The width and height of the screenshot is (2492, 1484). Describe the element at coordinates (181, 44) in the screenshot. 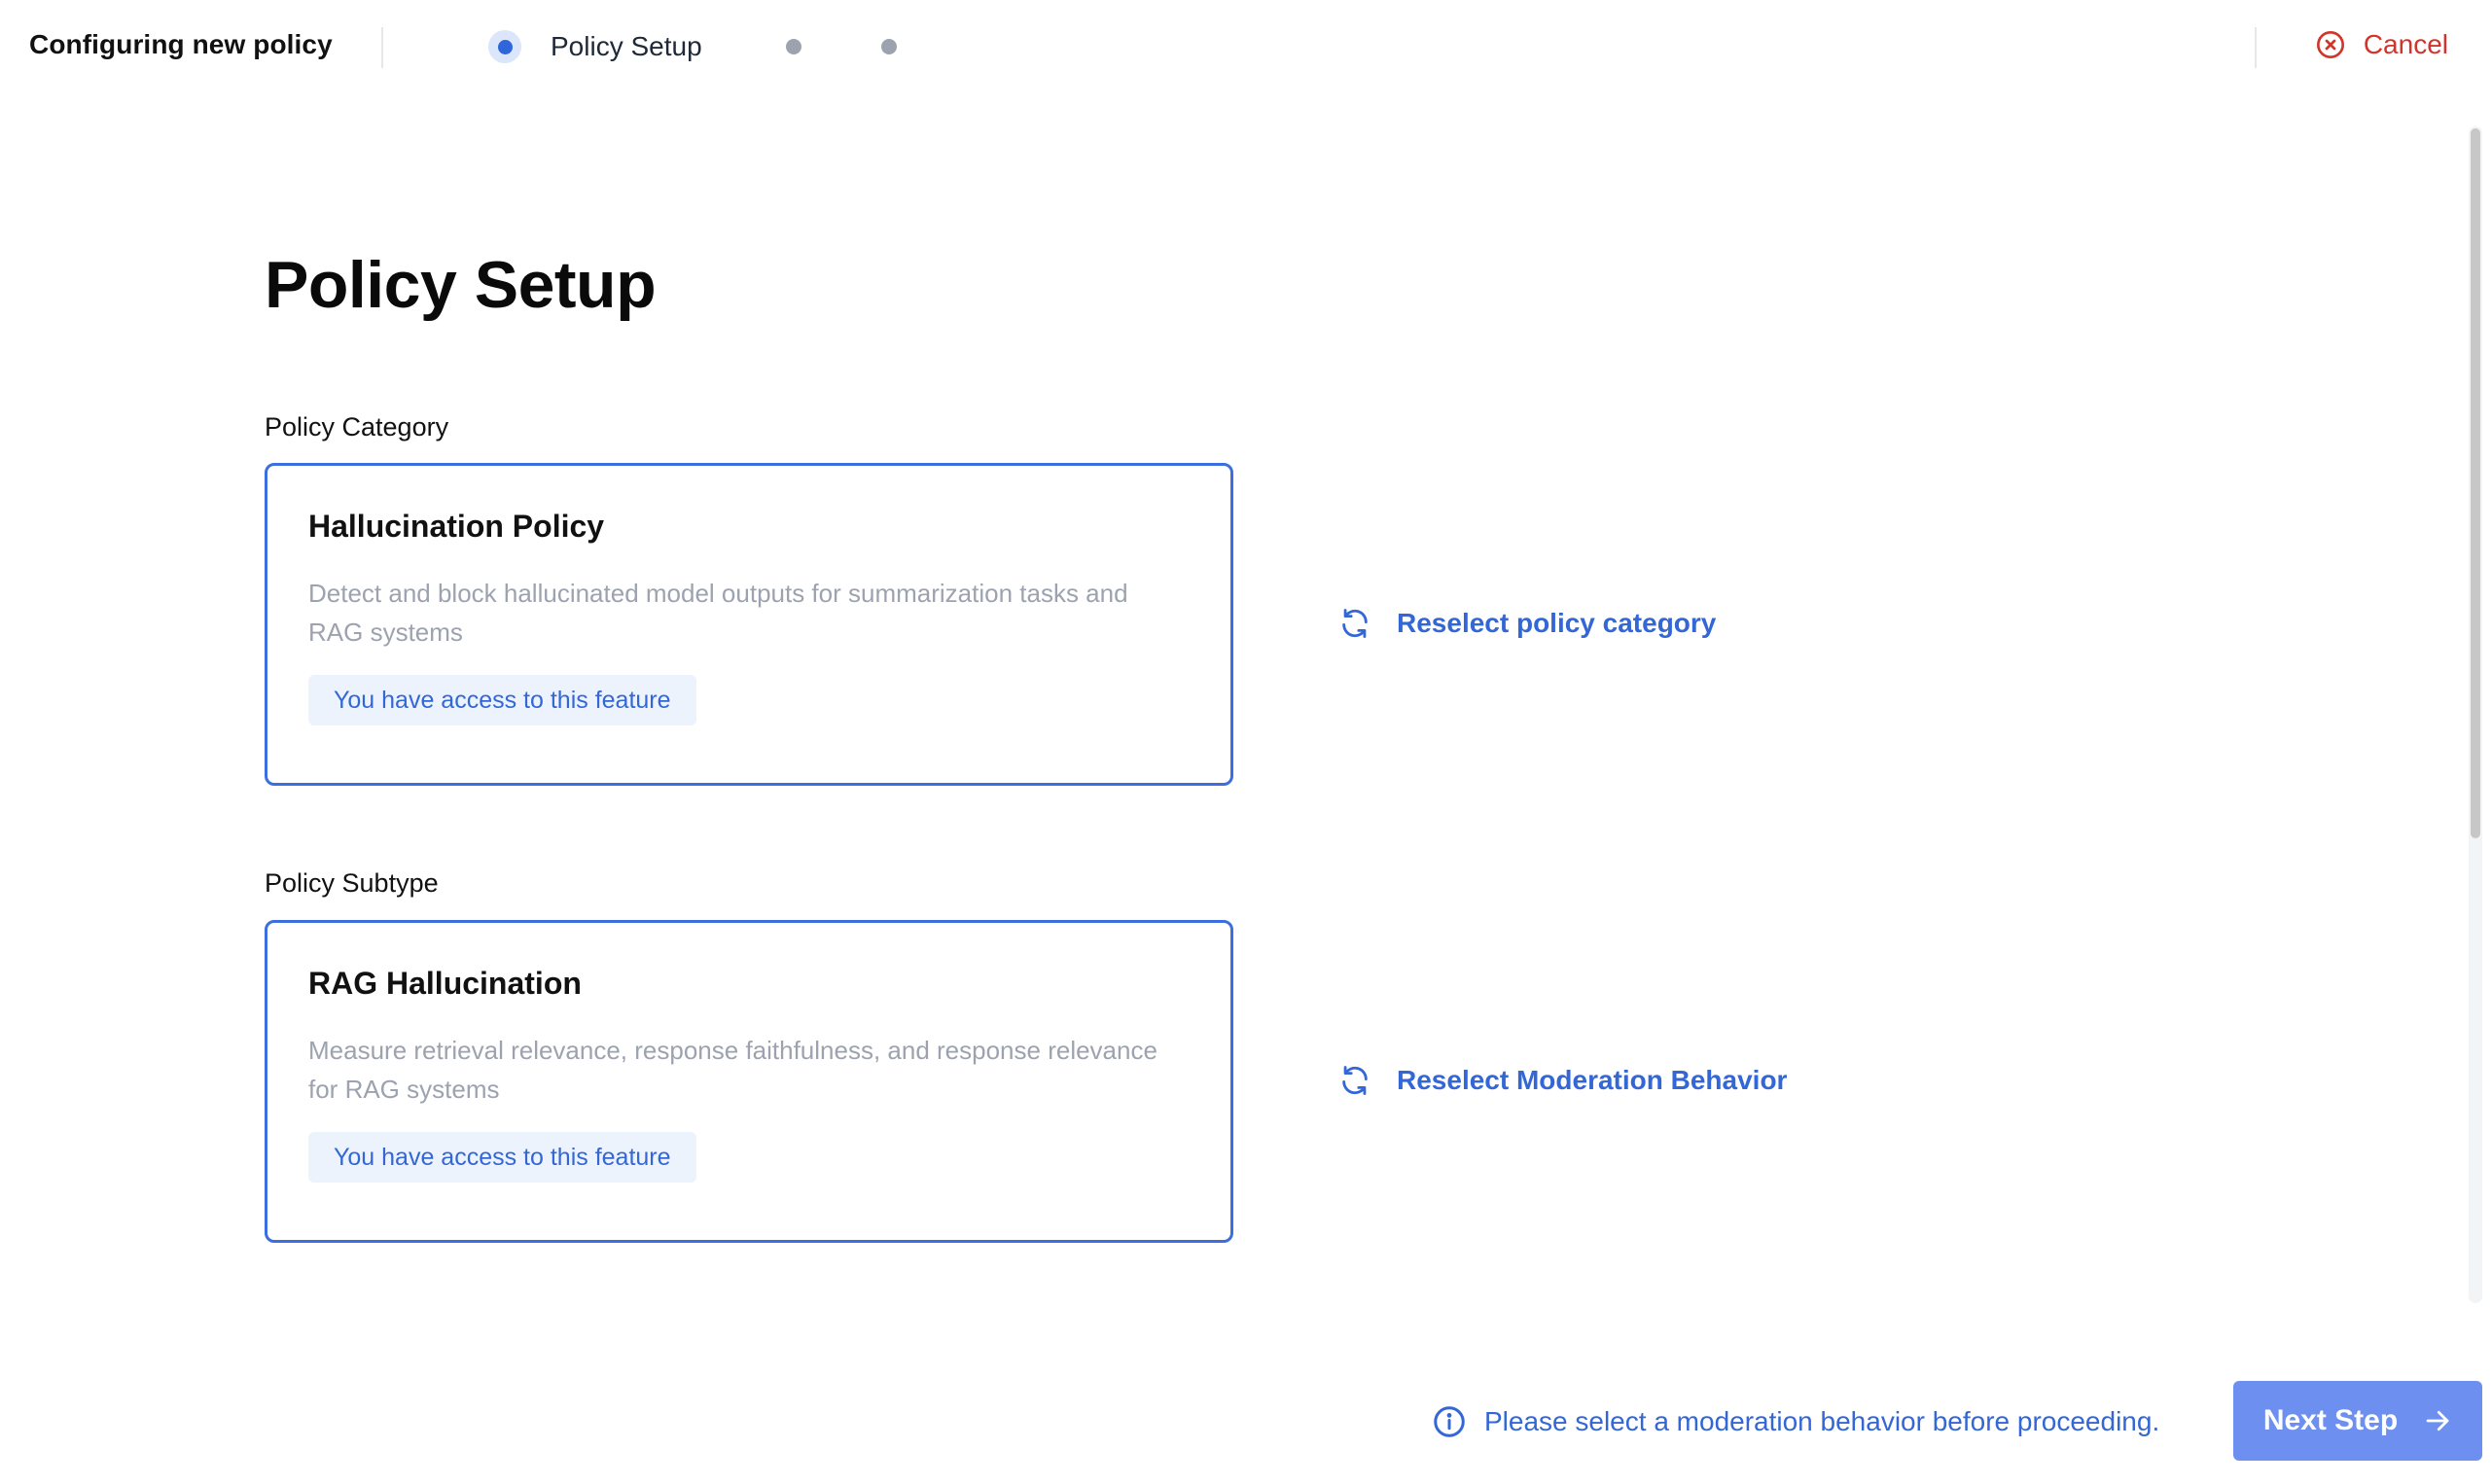

I see `wizard-title: Configuring new policy` at that location.